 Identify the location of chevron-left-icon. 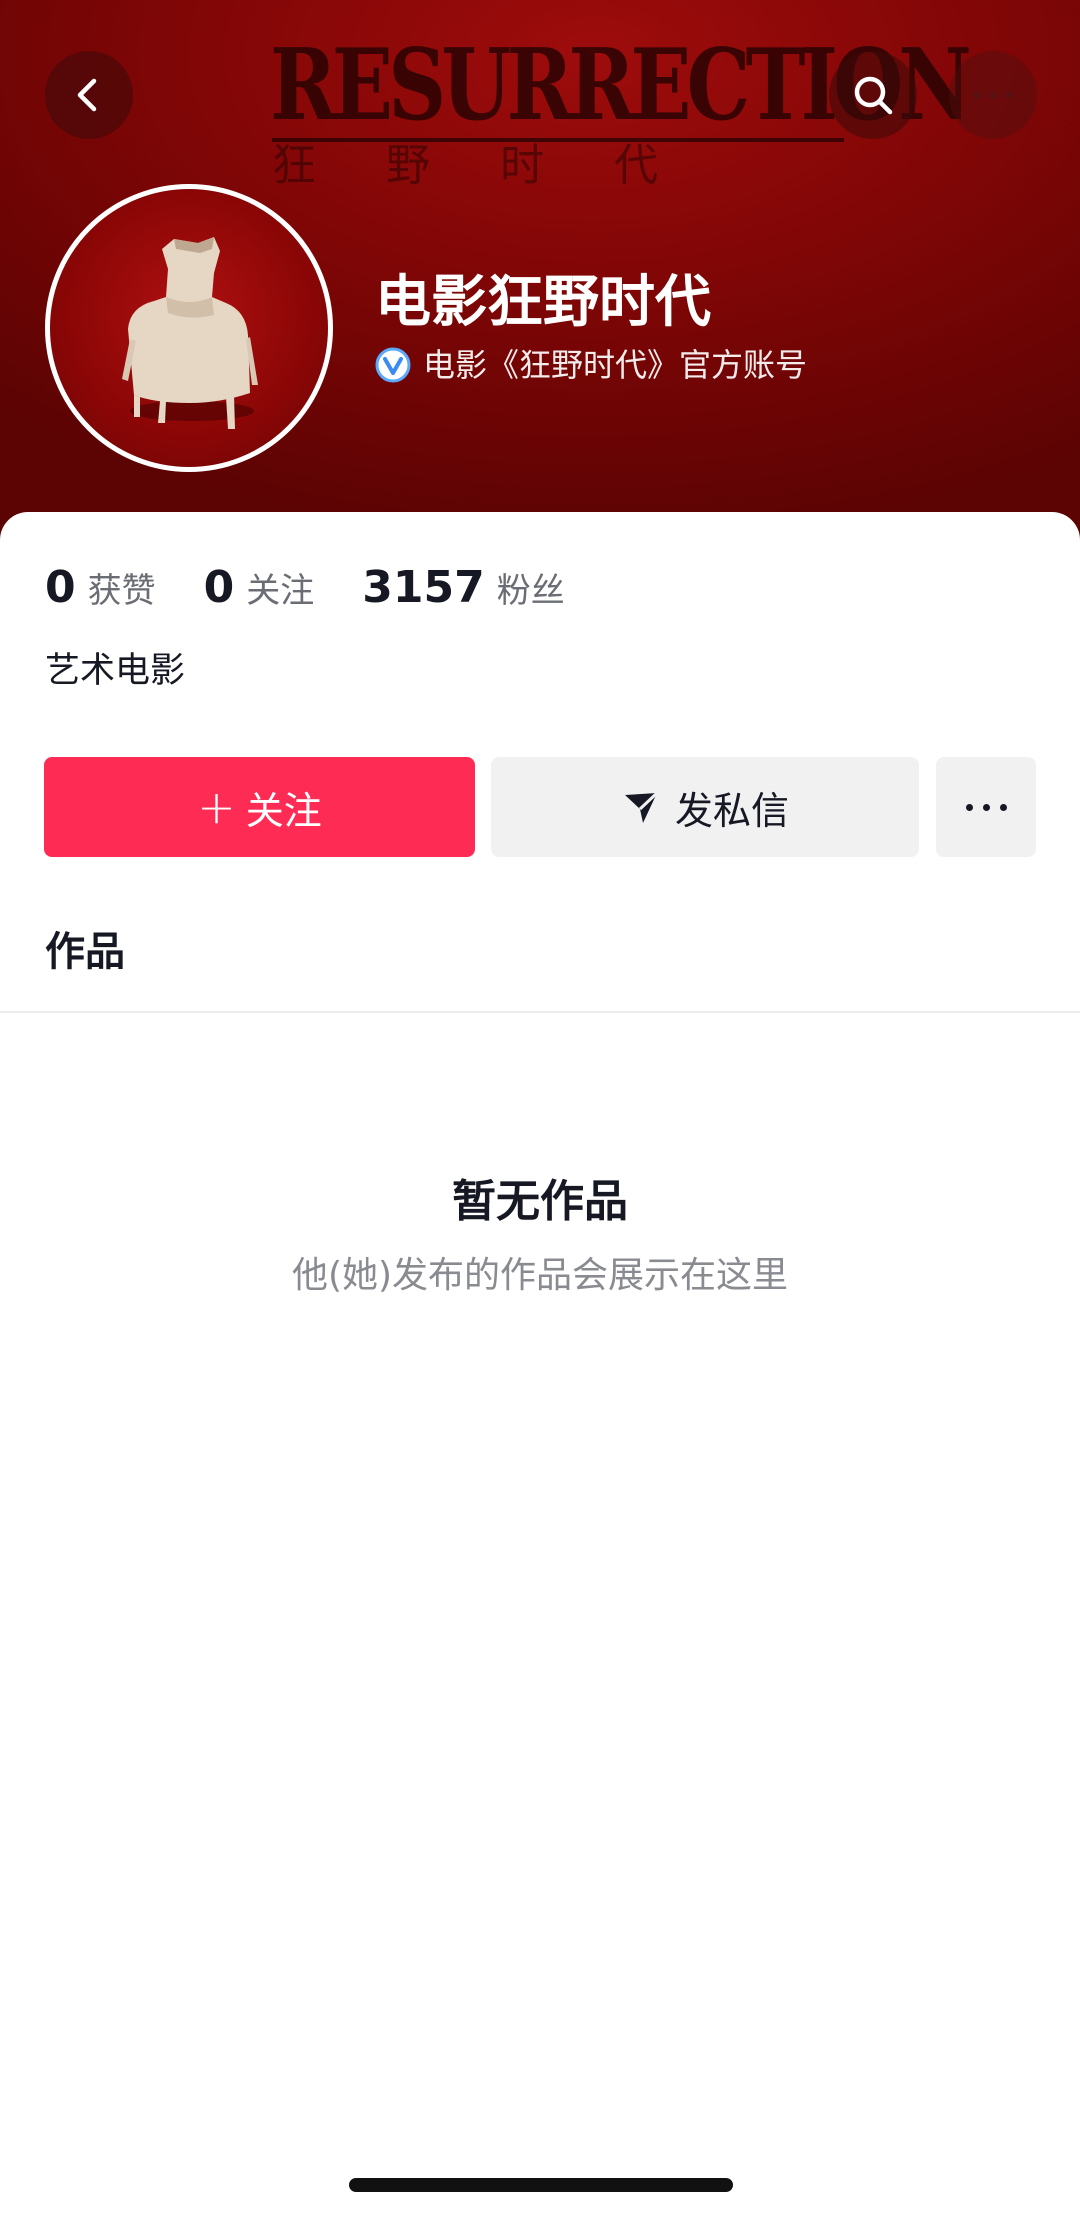
(87, 95).